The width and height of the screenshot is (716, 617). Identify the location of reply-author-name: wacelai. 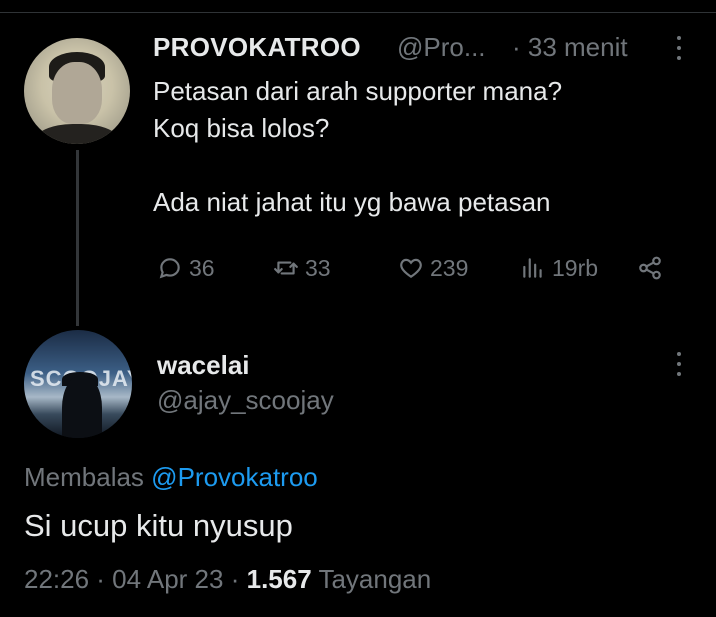
(203, 365).